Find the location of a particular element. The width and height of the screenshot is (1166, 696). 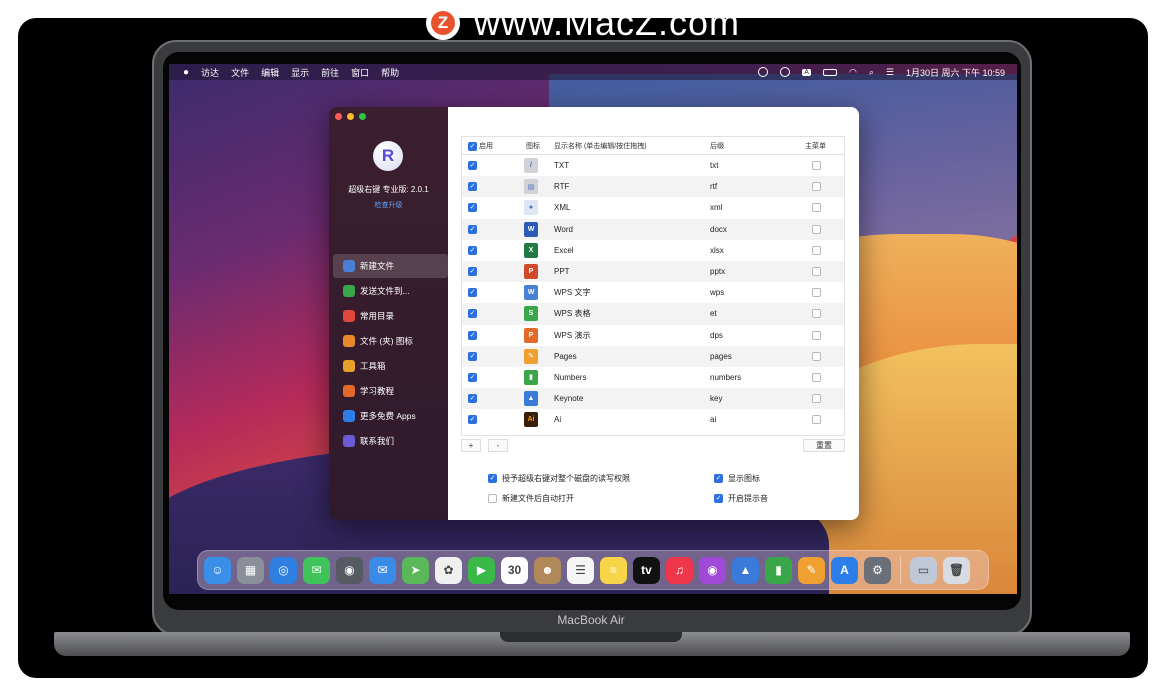

menu-item: 文件 is located at coordinates (240, 73).